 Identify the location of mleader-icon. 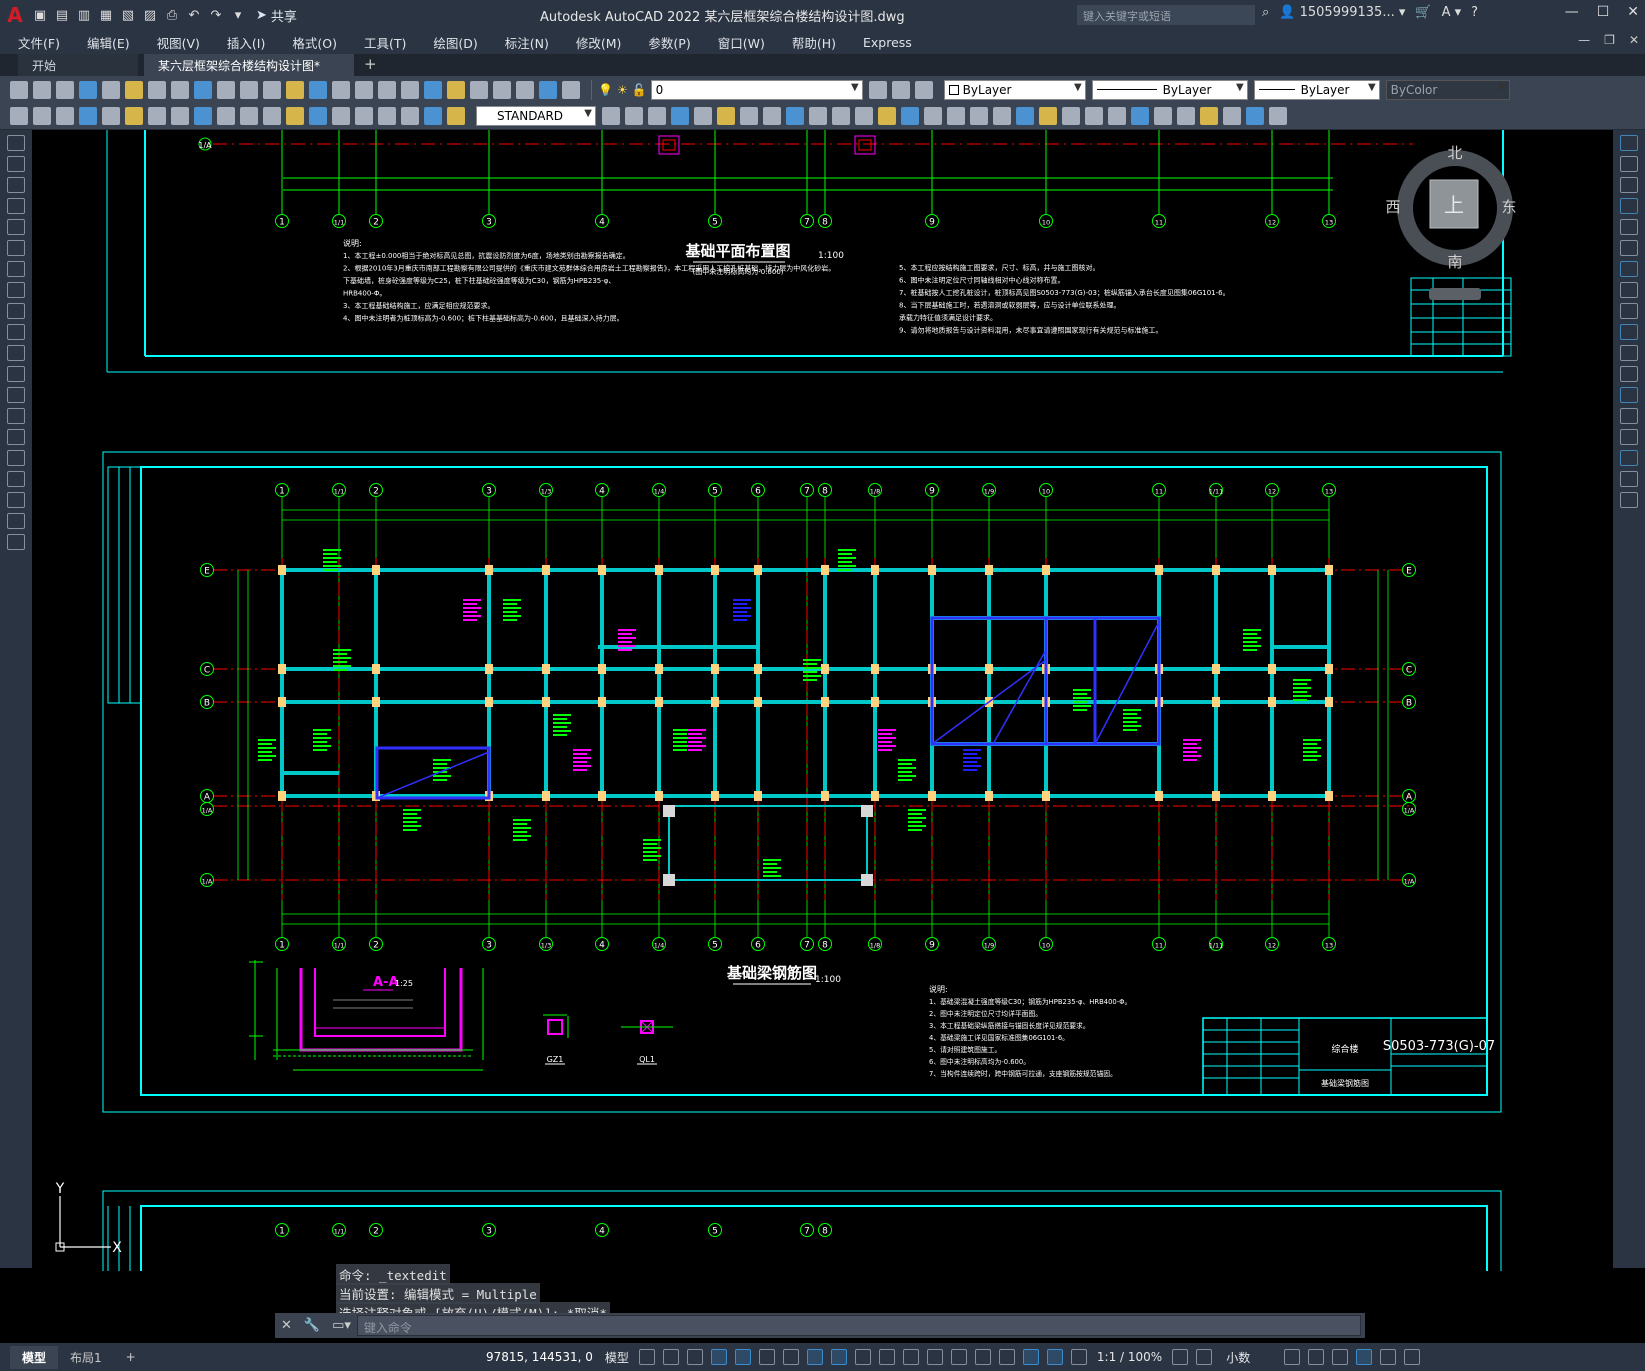
(611, 116).